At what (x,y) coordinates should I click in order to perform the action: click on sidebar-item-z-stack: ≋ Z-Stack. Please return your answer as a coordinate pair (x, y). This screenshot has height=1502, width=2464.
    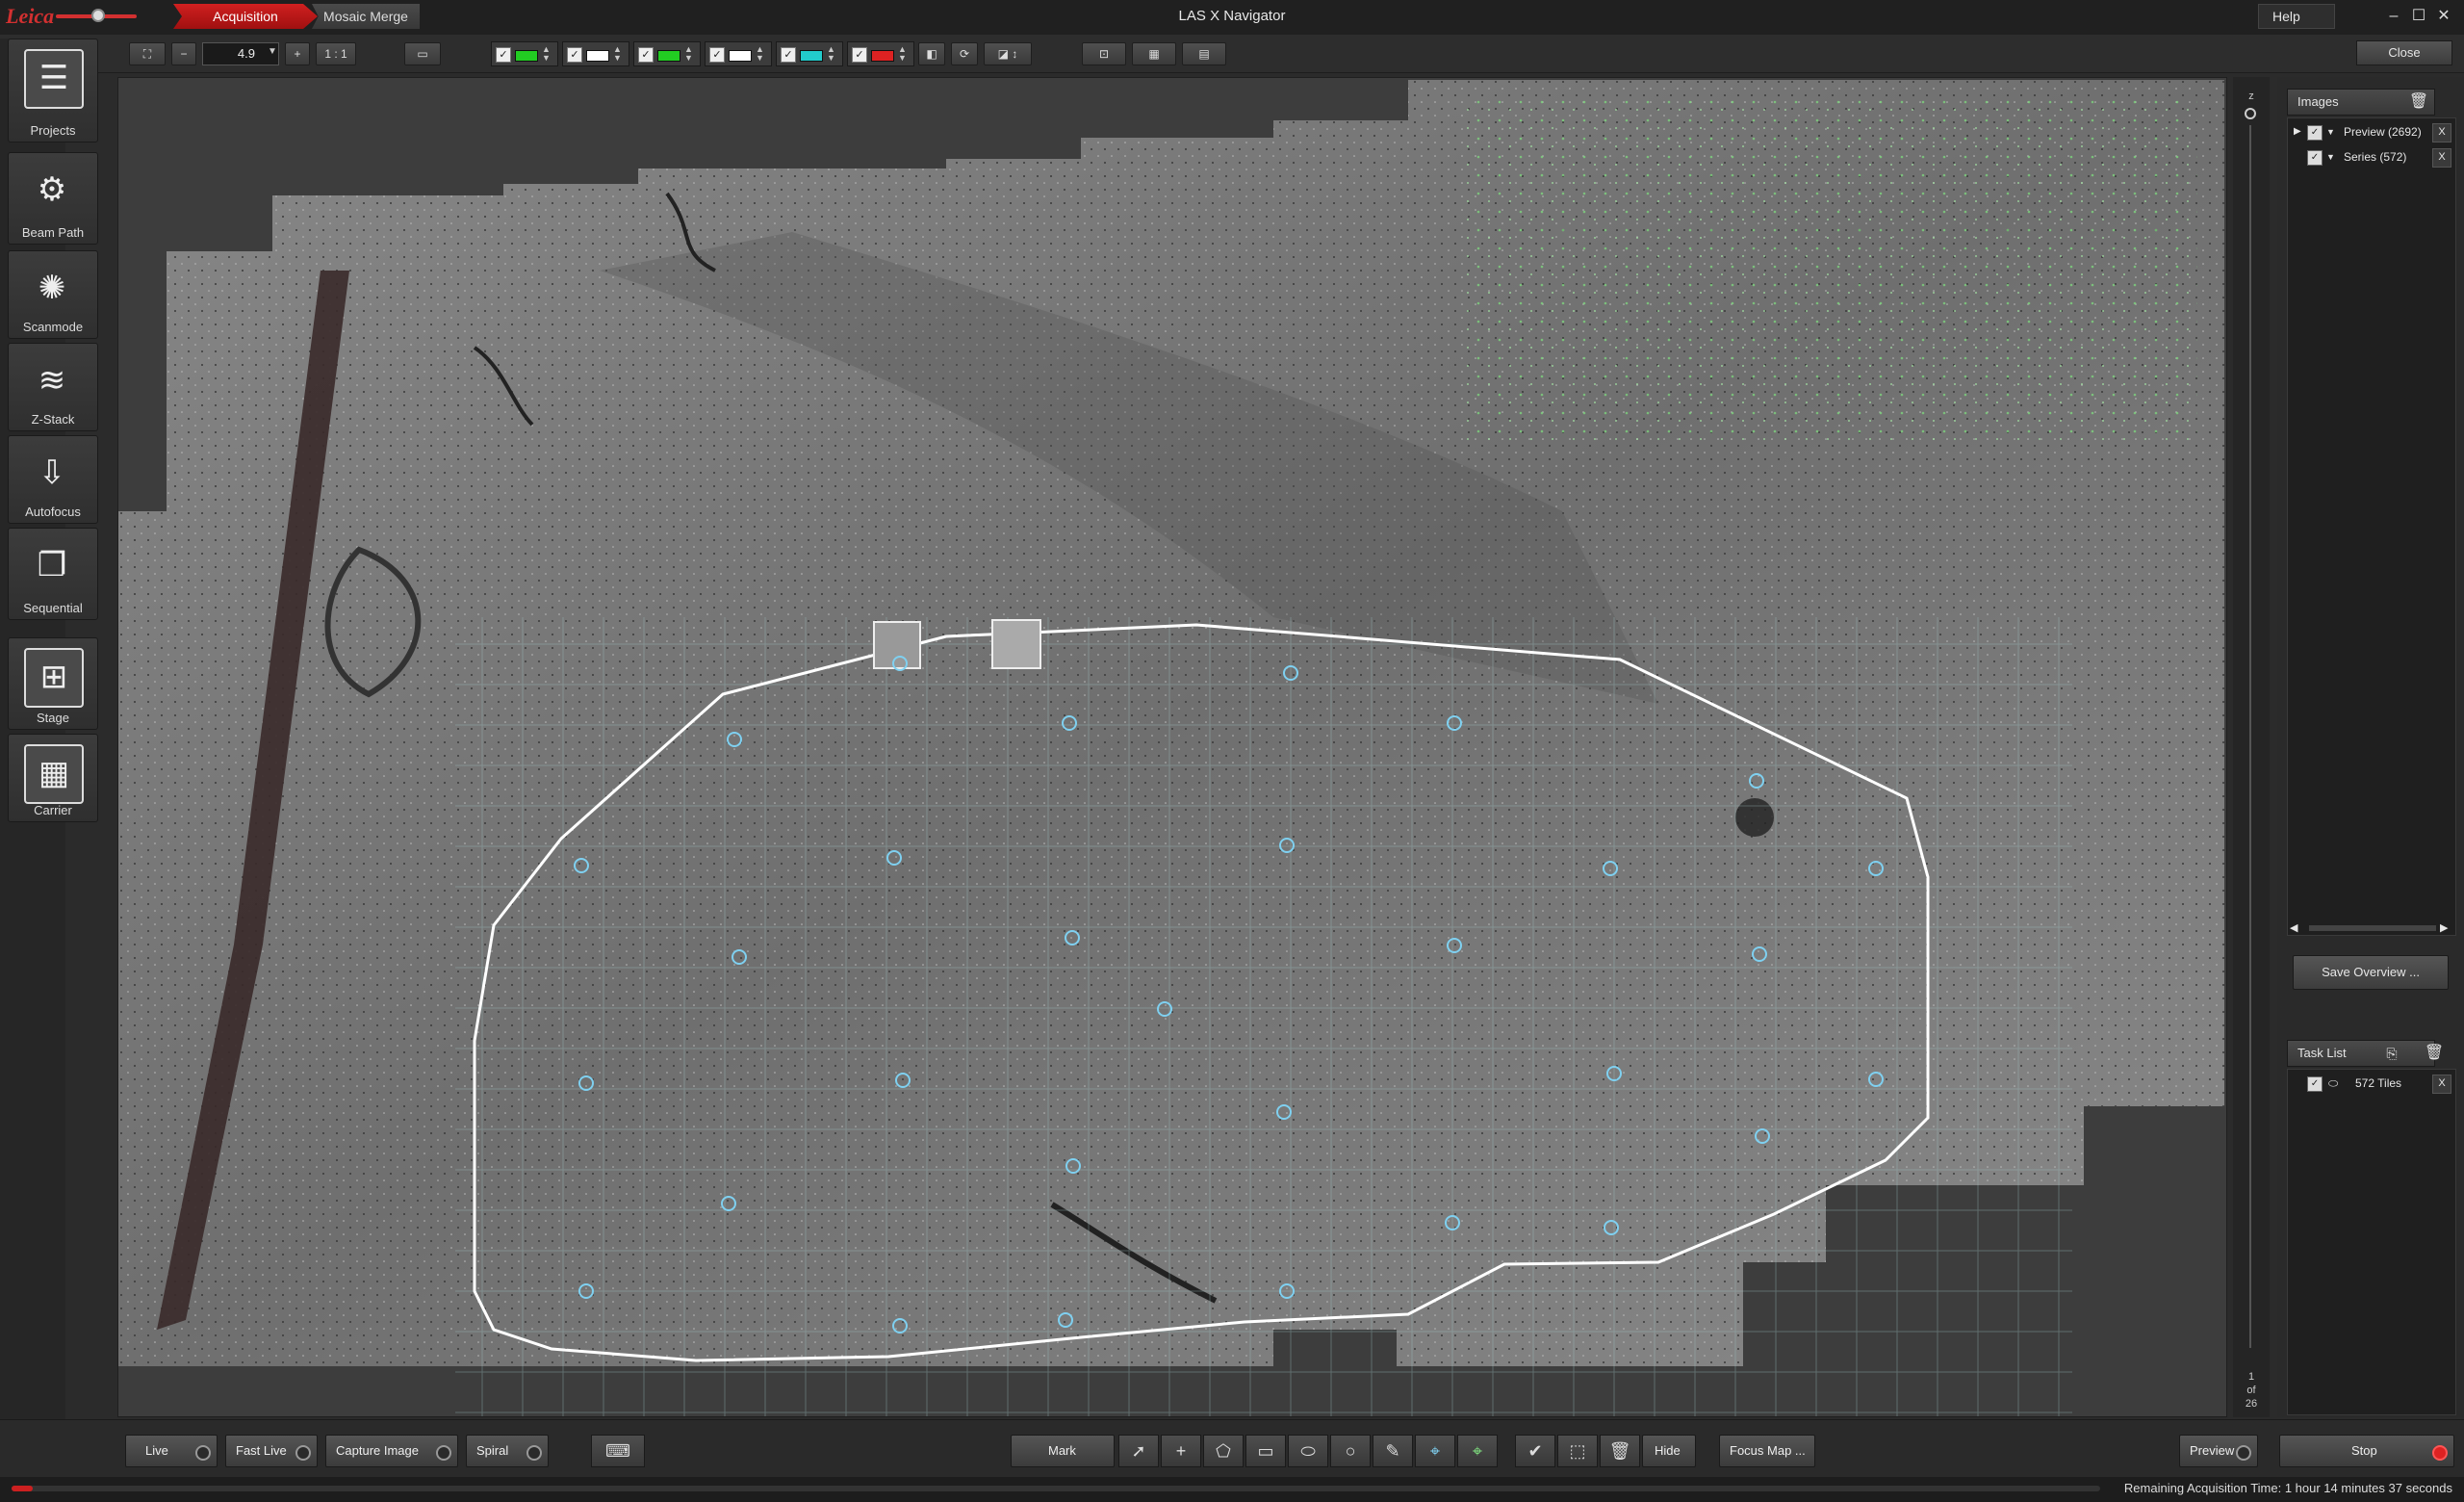
    Looking at the image, I should click on (53, 387).